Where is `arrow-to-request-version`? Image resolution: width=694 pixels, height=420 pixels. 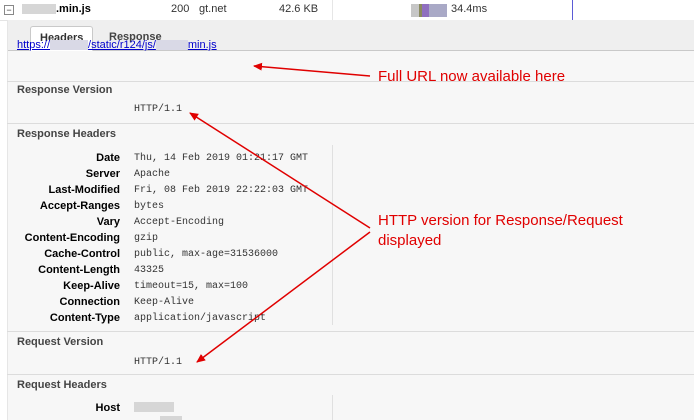
arrow-to-request-version is located at coordinates (283, 297).